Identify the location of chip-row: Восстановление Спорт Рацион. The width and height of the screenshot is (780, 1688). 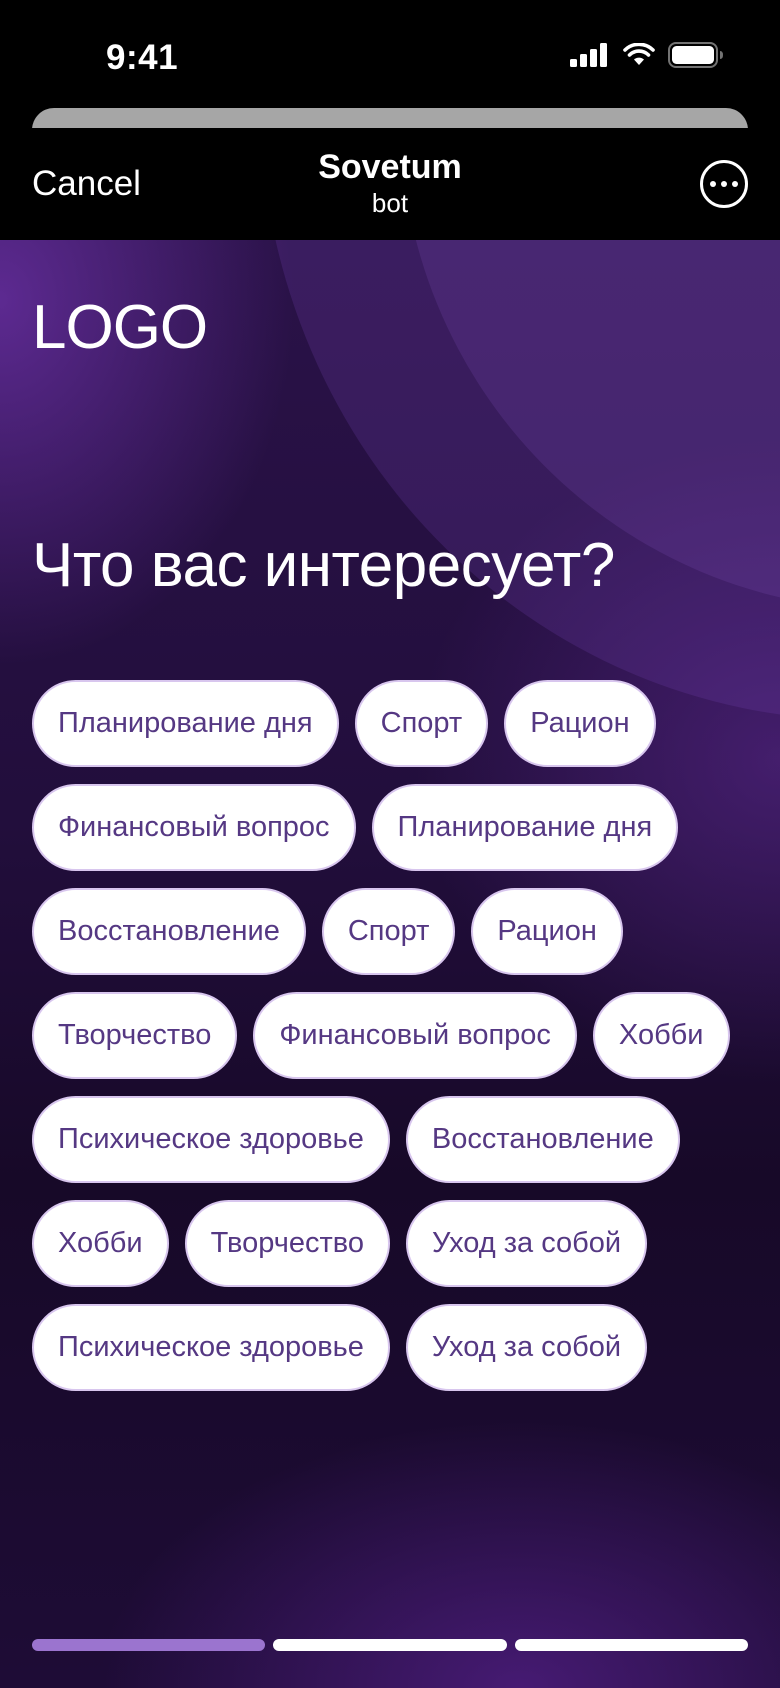
(392, 931).